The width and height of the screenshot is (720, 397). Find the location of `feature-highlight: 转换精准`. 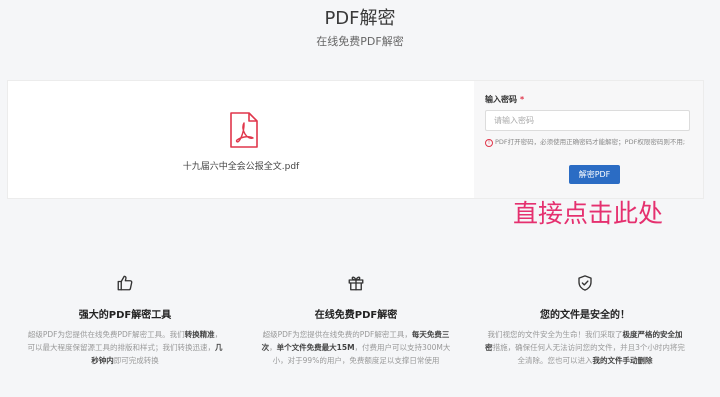

feature-highlight: 转换精准 is located at coordinates (199, 334).